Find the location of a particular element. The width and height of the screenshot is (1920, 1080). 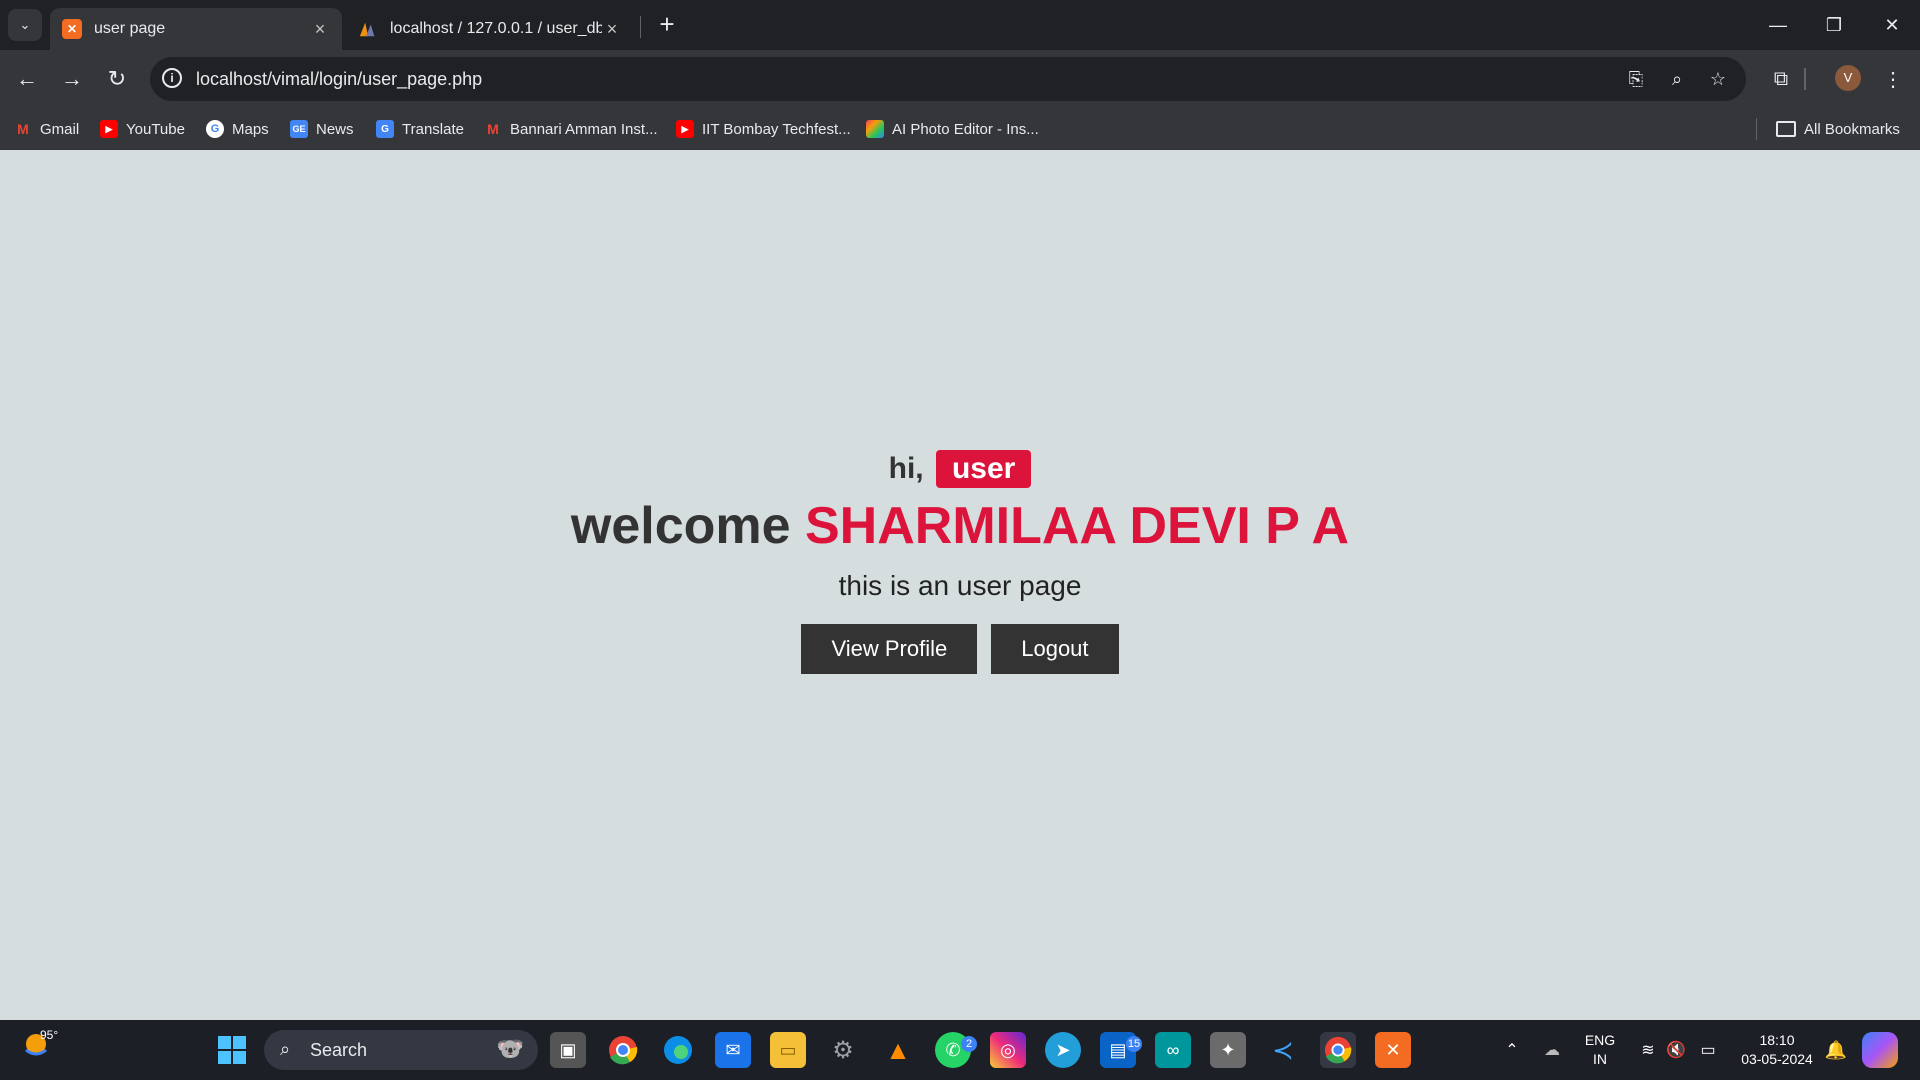

whatsapp-badge: 2 is located at coordinates (969, 1044).